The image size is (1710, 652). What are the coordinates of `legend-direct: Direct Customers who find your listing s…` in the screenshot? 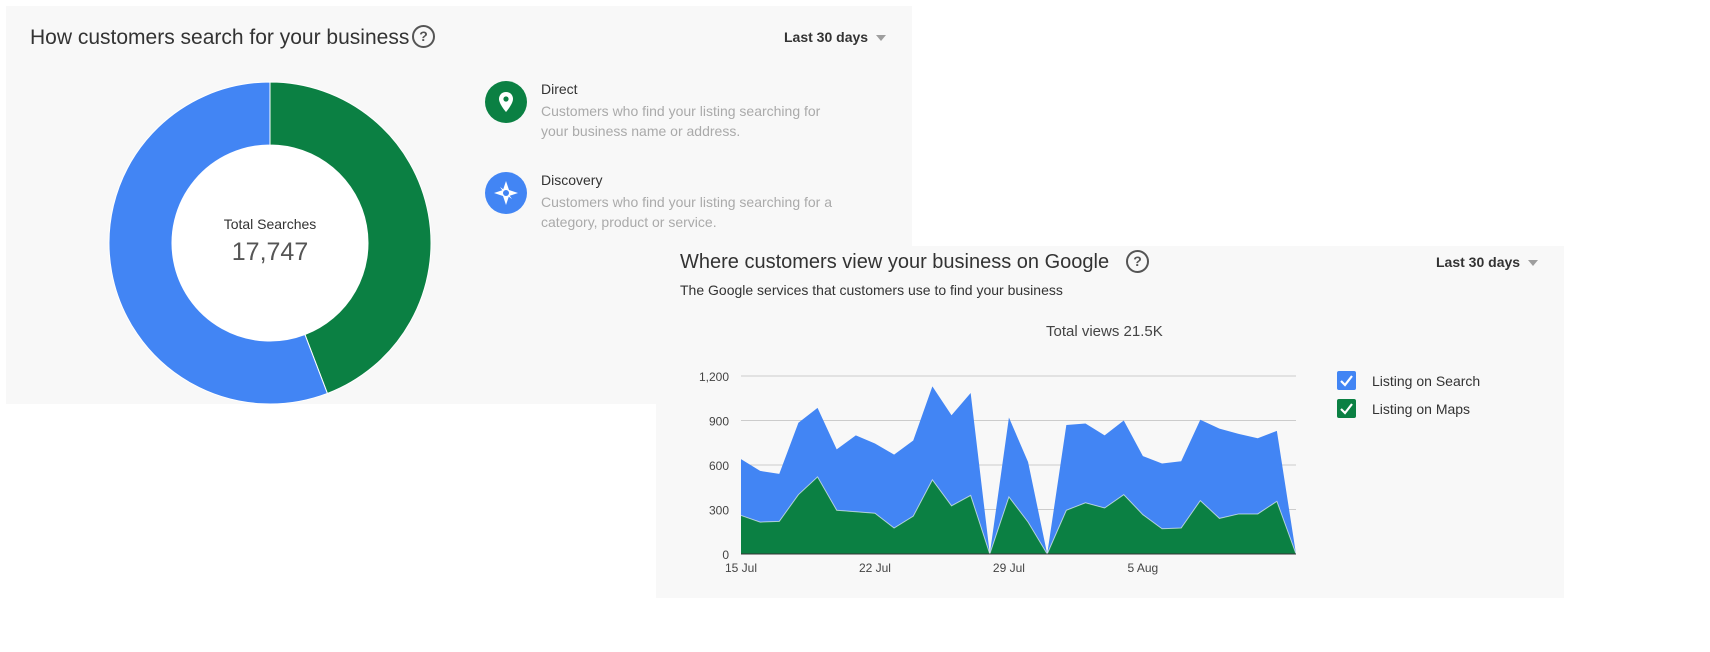 It's located at (695, 116).